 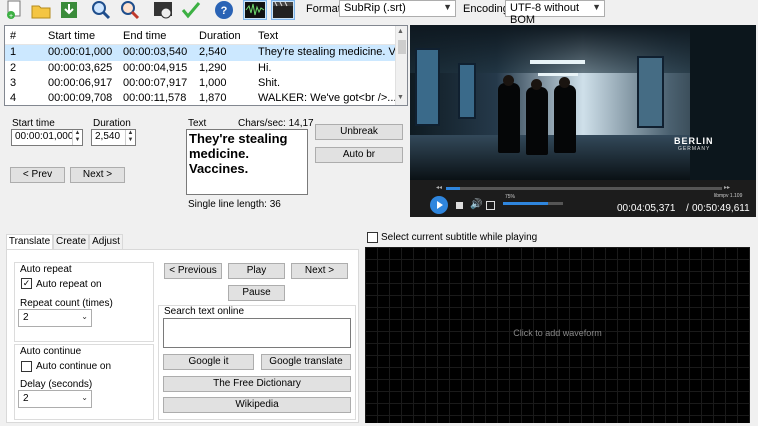 I want to click on free-dictionary-button: The Free Dictionary, so click(x=257, y=384).